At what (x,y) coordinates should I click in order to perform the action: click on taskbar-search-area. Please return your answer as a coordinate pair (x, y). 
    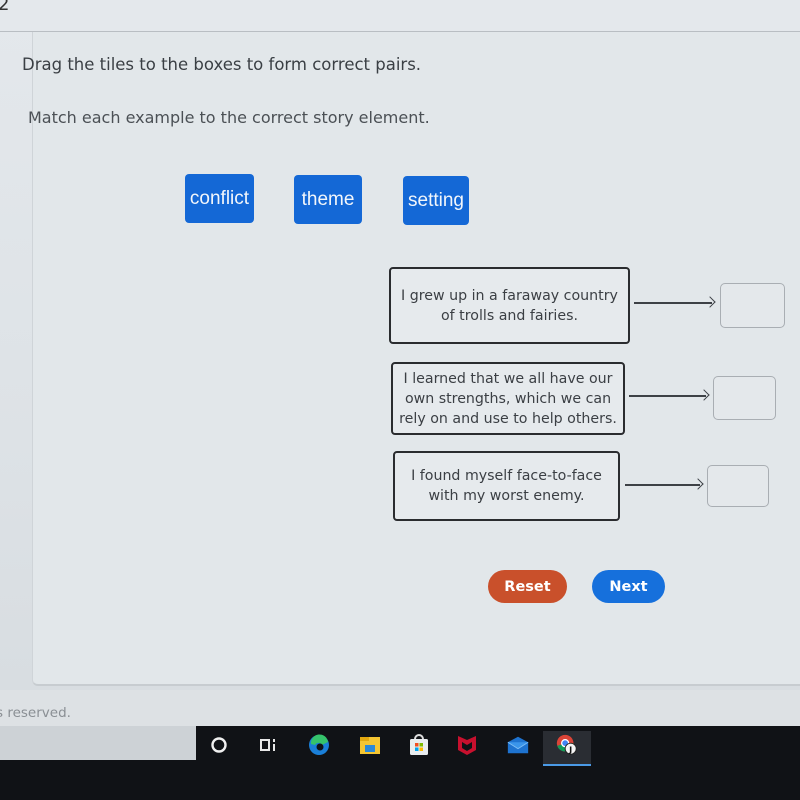
    Looking at the image, I should click on (98, 743).